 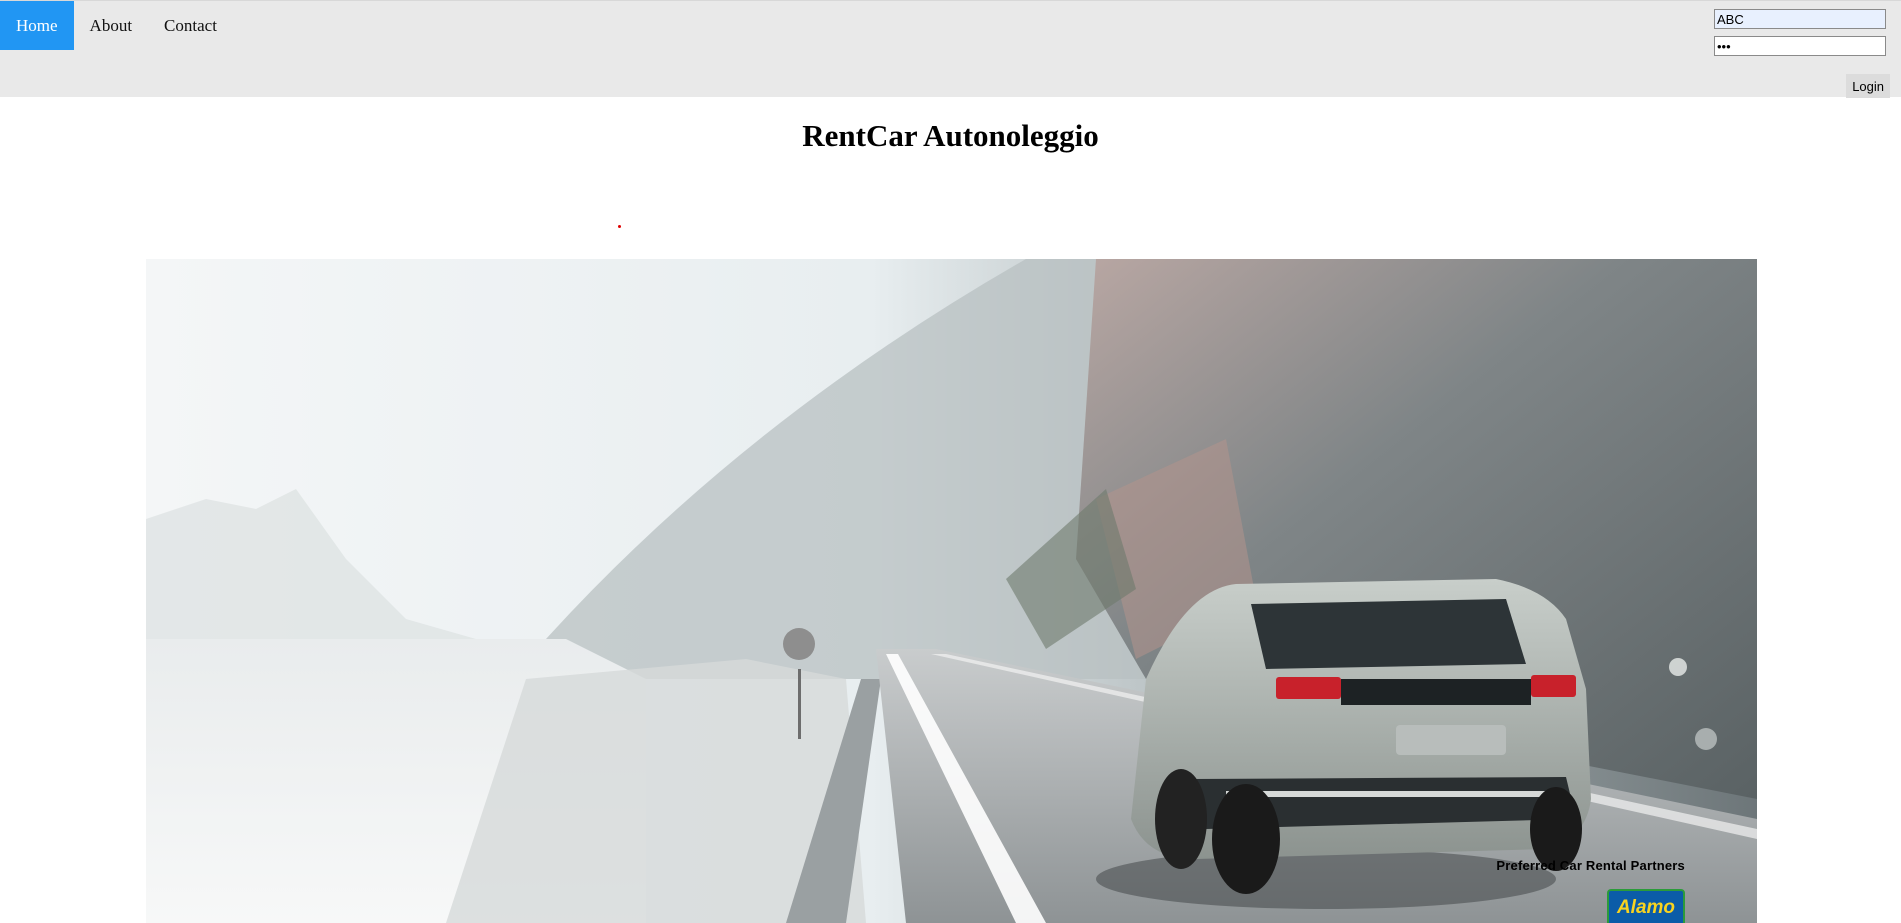 I want to click on username-input, so click(x=1800, y=19).